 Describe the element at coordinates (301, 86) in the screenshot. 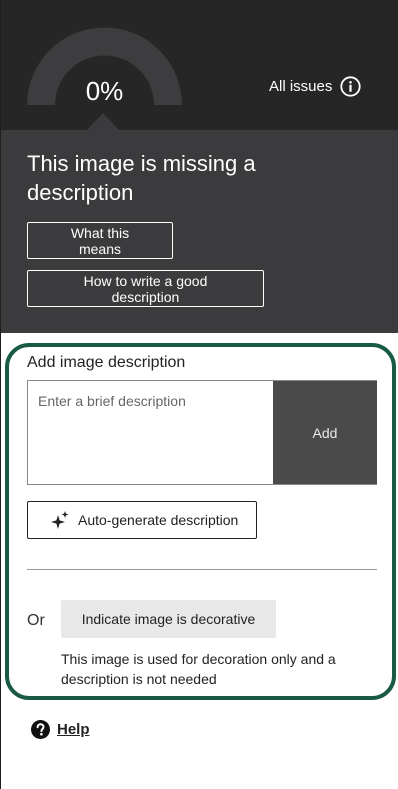

I see `all-issues-label: All issues` at that location.